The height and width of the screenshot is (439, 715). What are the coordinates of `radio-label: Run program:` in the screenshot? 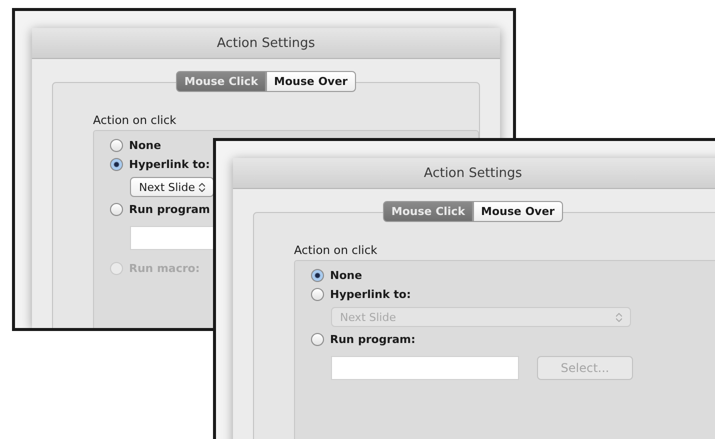 It's located at (373, 339).